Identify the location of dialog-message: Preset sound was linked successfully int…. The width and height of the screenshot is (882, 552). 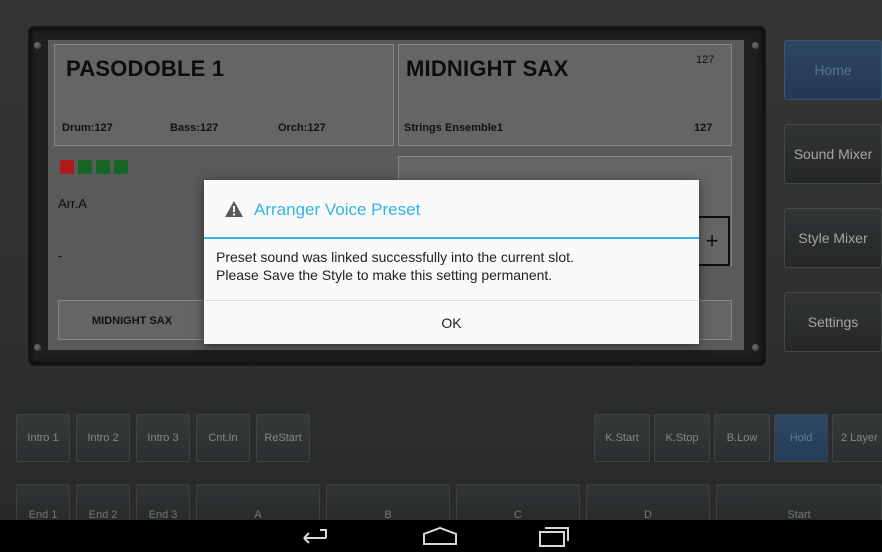
(451, 266).